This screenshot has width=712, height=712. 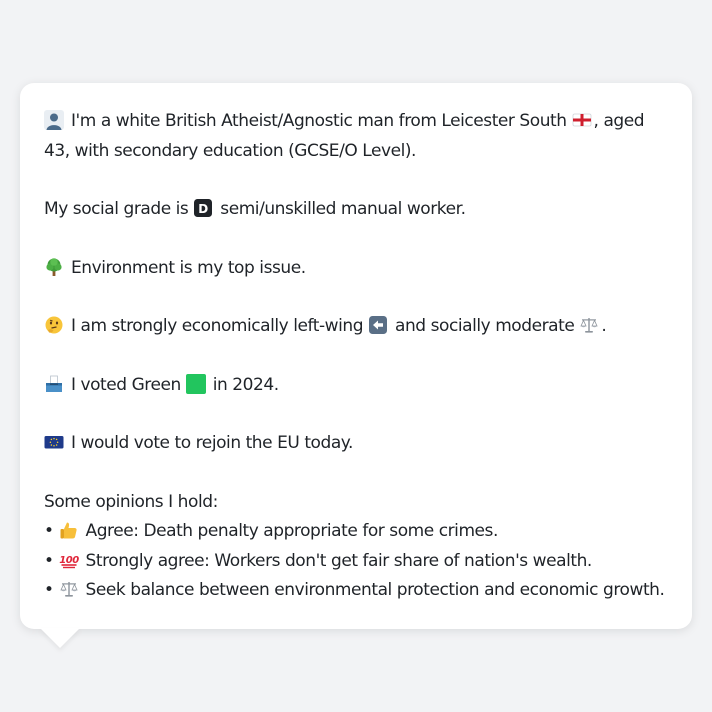 I want to click on thinking-face-icon, so click(x=54, y=325).